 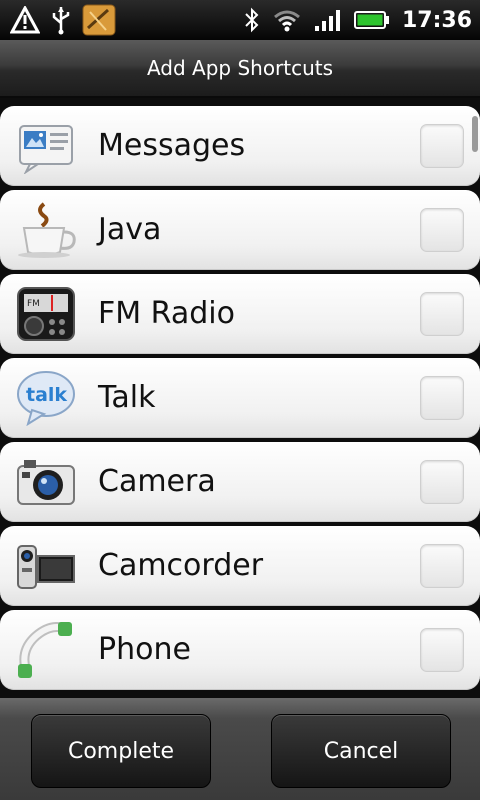 I want to click on dialog-title: Add App Shortcuts, so click(x=240, y=68).